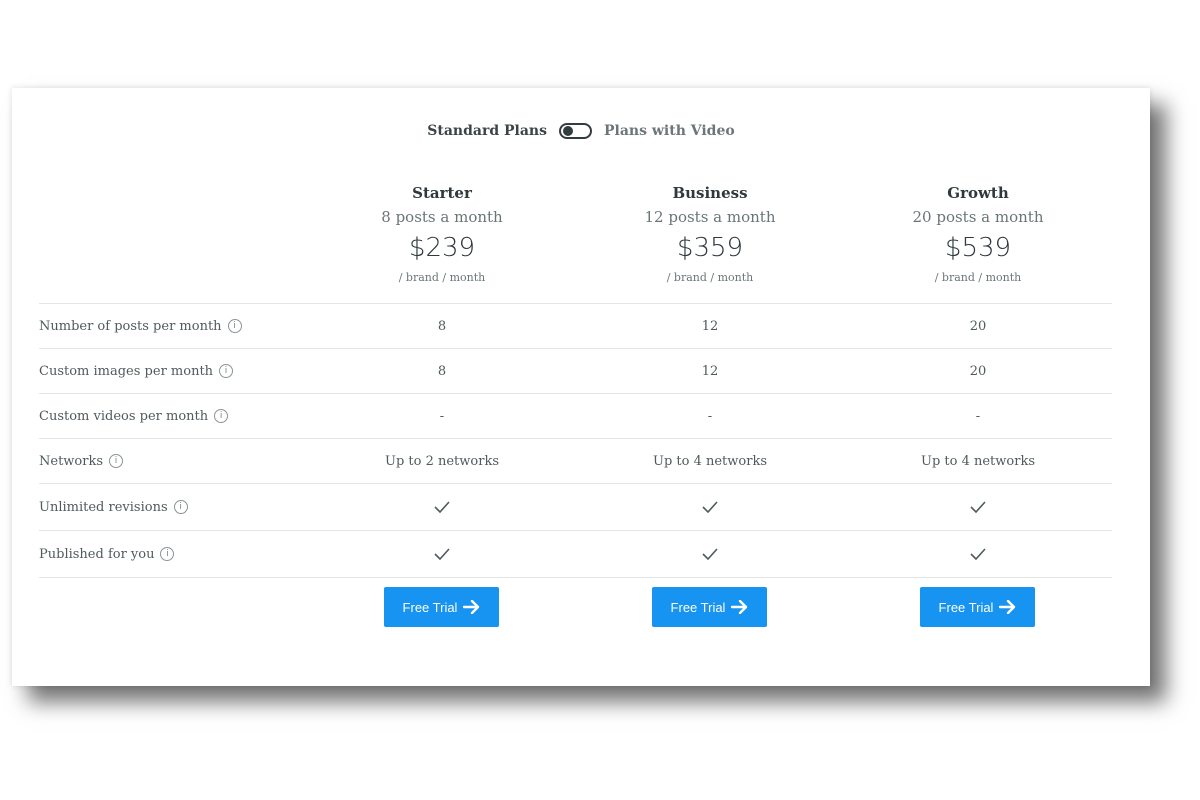  Describe the element at coordinates (575, 554) in the screenshot. I see `feature-row-published: Published for you i` at that location.